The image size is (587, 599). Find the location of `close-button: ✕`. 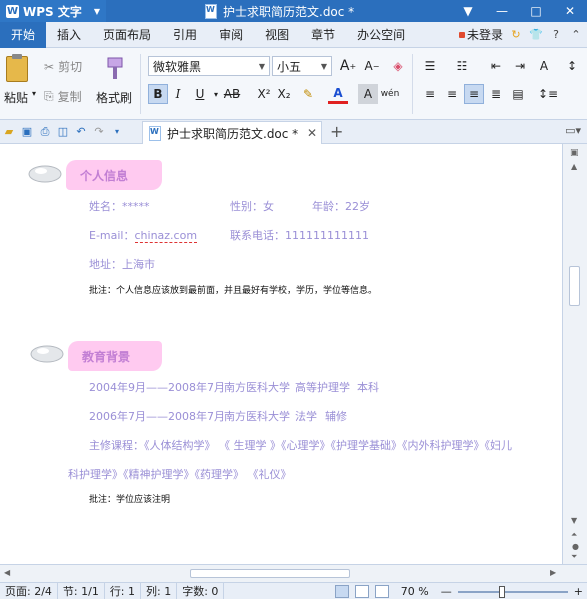

close-button: ✕ is located at coordinates (570, 11).